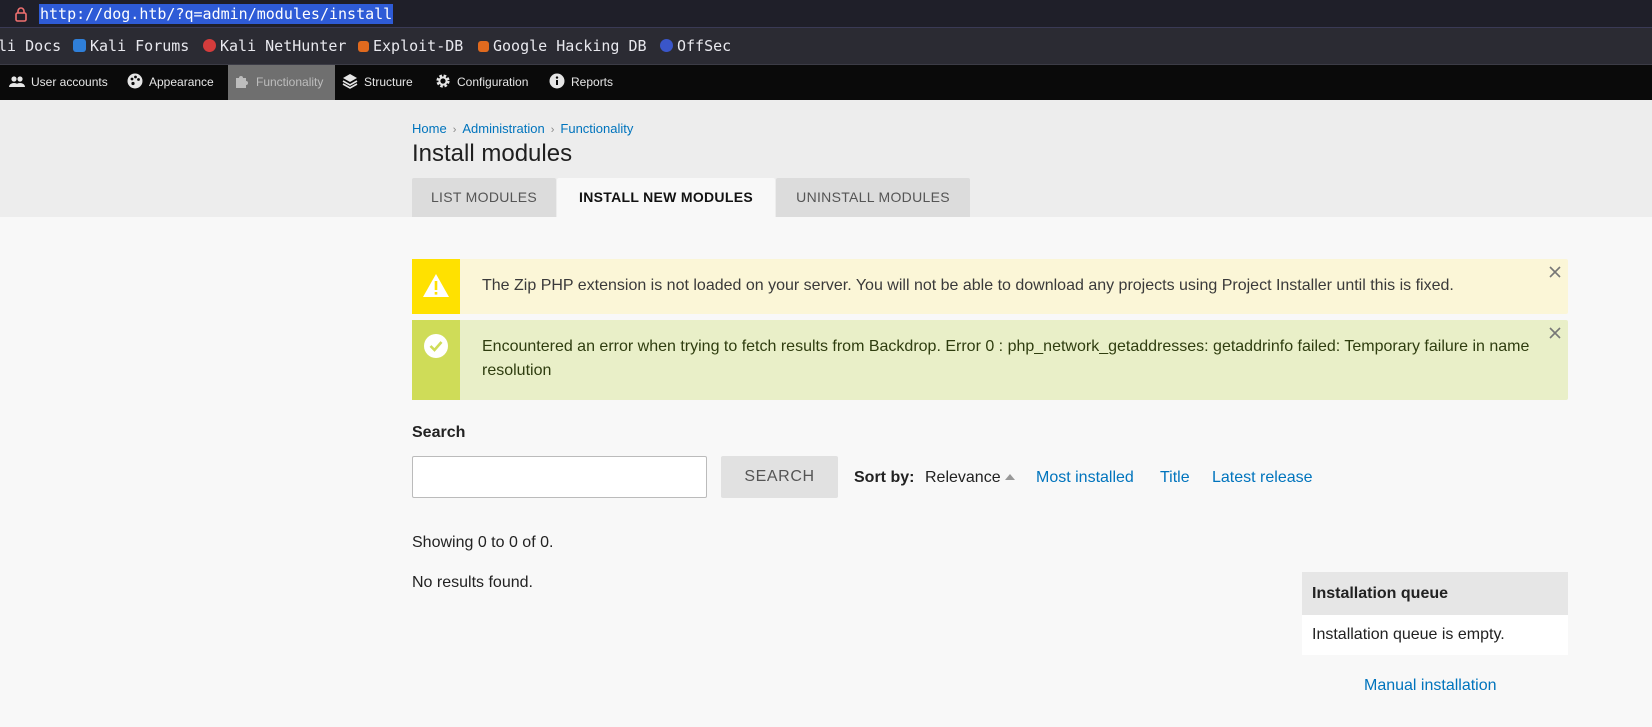 This screenshot has height=727, width=1652. What do you see at coordinates (1435, 635) in the screenshot?
I see `installation-queue-body: Installation queue is empty.` at bounding box center [1435, 635].